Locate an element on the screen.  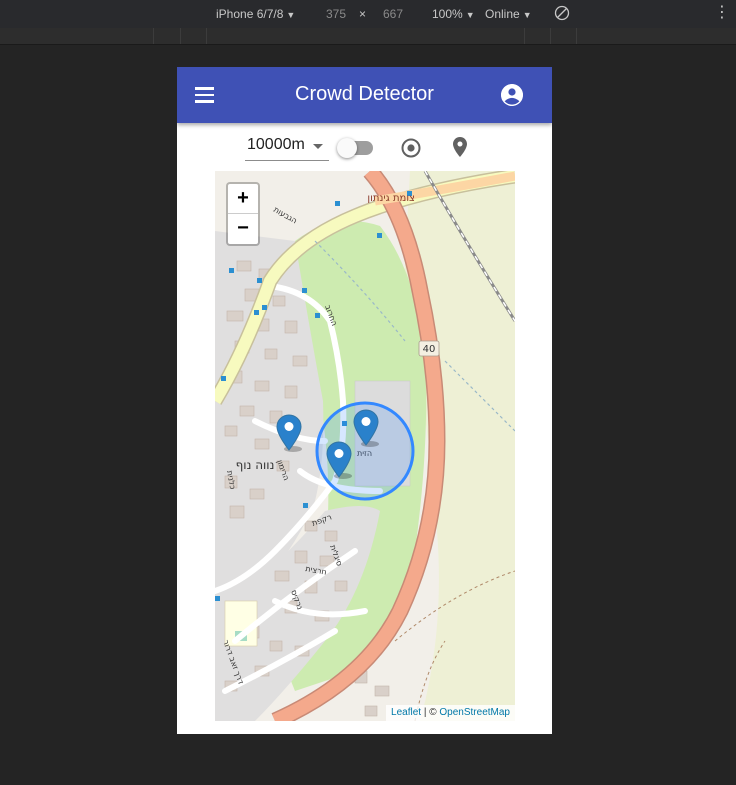
app-title: Crowd Detector is located at coordinates (364, 94).